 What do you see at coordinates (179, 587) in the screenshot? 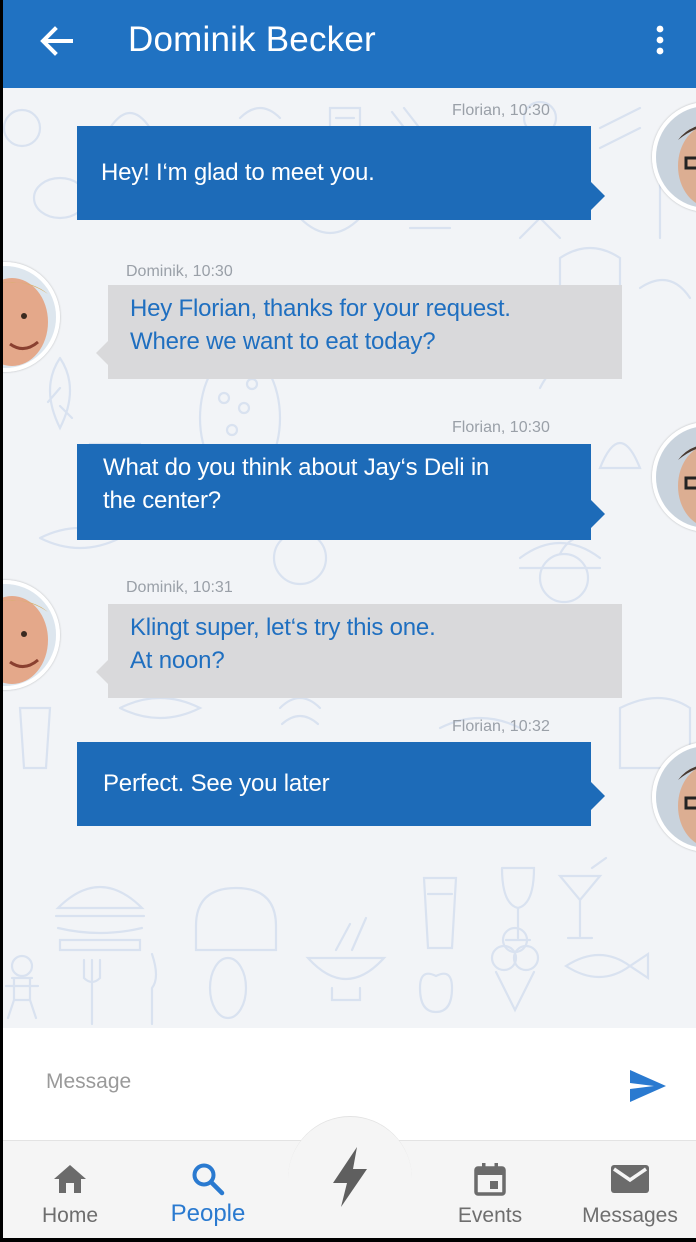
I see `message-meta: Dominik, 10:31` at bounding box center [179, 587].